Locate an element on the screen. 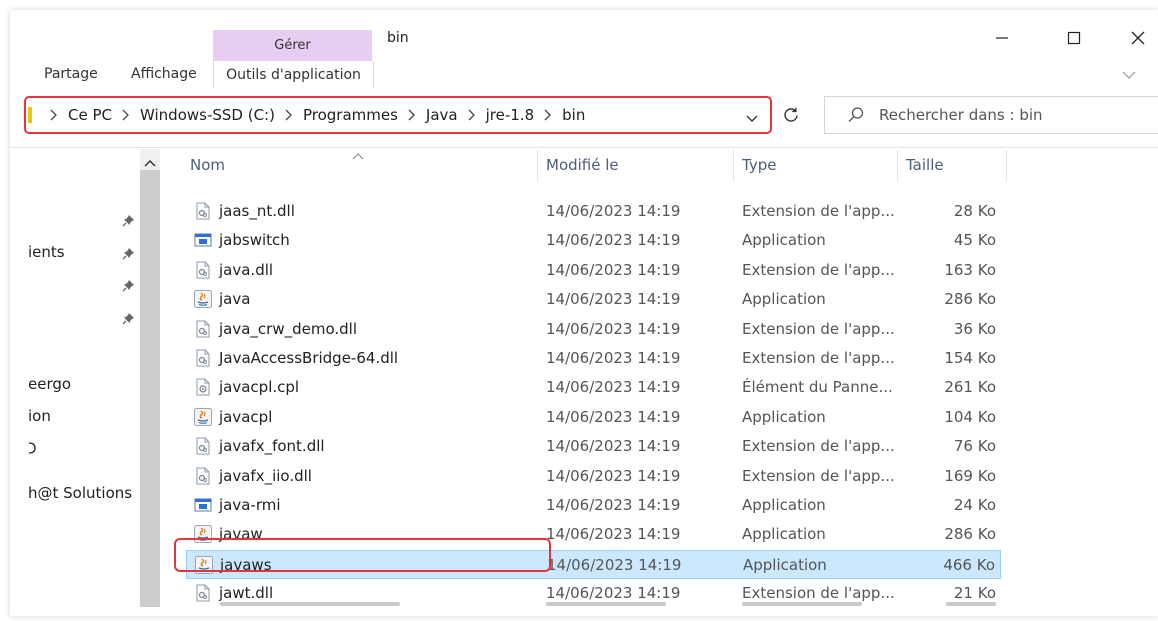 The height and width of the screenshot is (621, 1158). file-name: jaas_nt.dll is located at coordinates (257, 211).